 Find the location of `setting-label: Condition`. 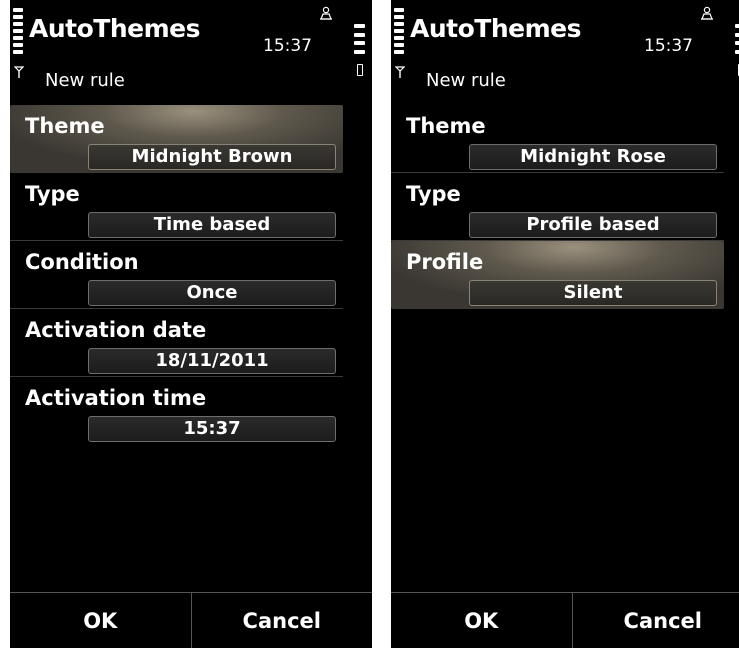

setting-label: Condition is located at coordinates (82, 262).